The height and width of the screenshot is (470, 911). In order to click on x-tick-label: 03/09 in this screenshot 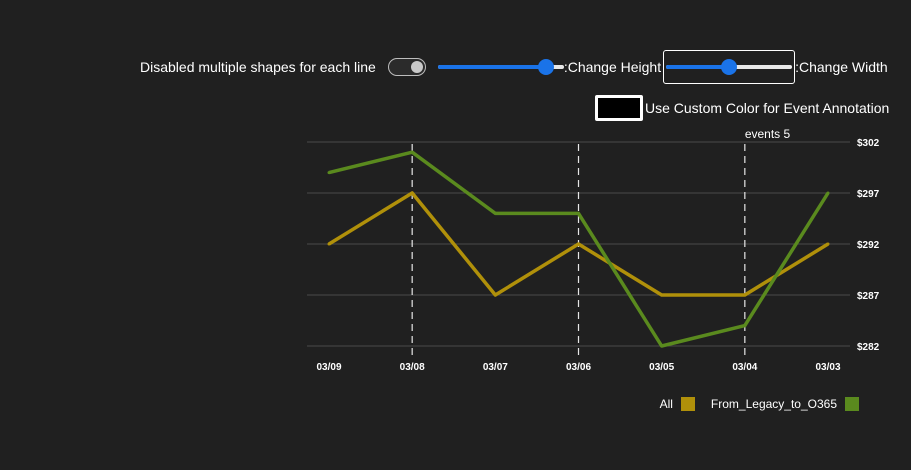, I will do `click(328, 367)`.